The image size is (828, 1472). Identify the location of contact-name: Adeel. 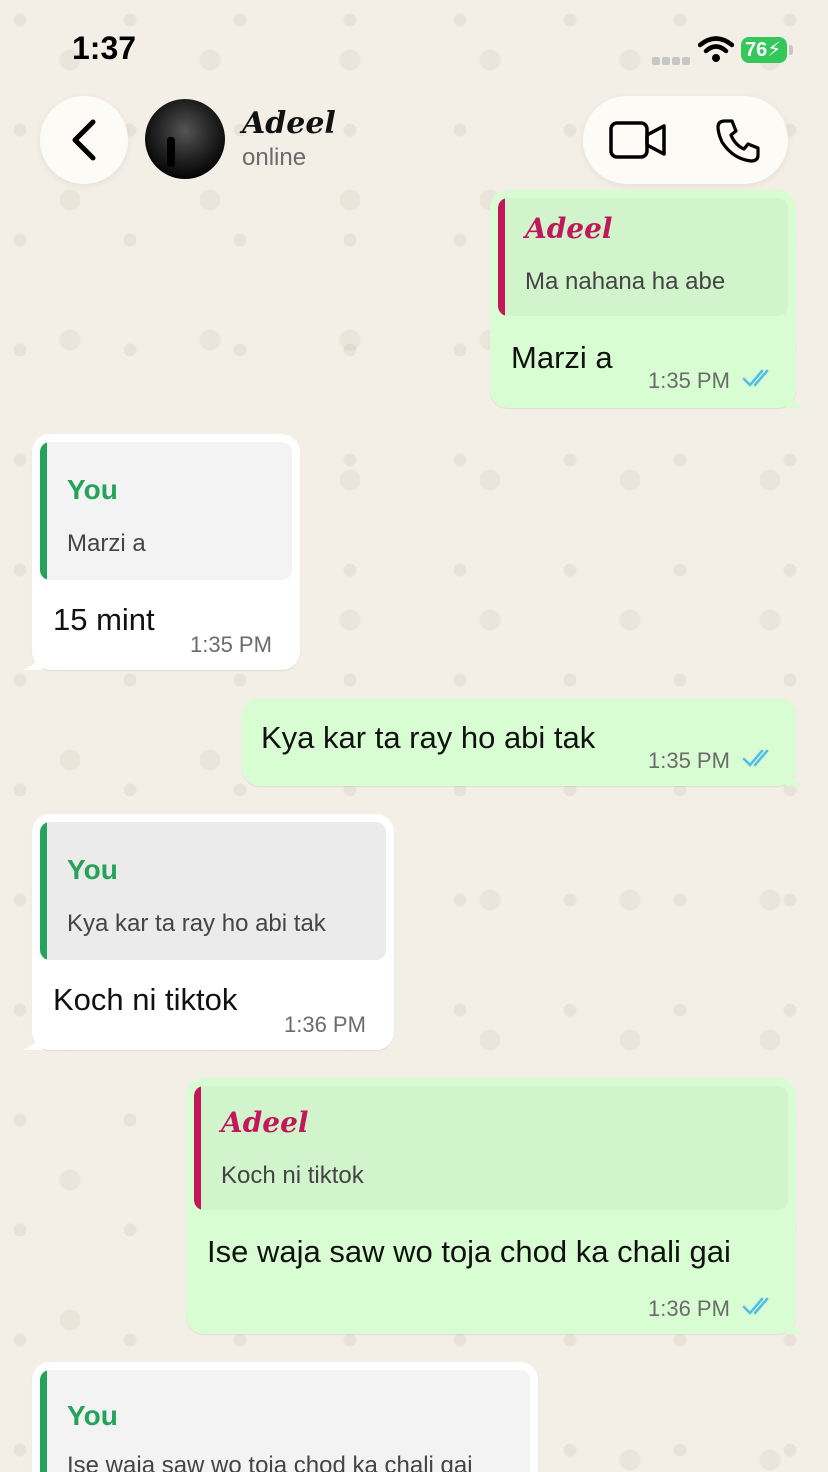
(289, 123).